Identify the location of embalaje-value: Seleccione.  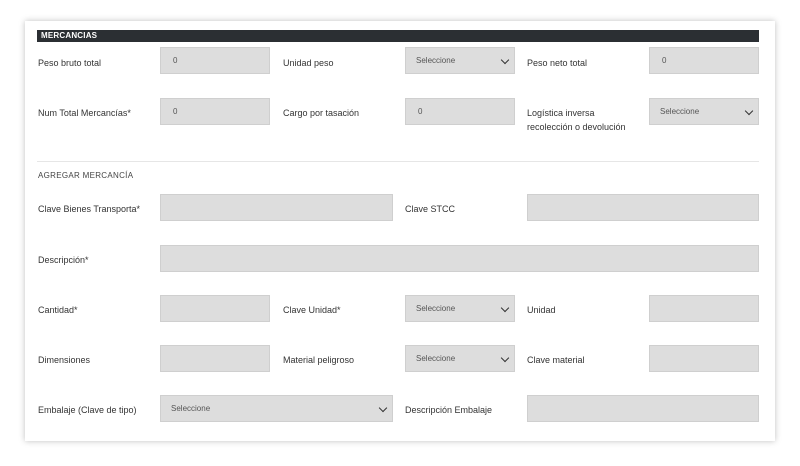
(191, 408).